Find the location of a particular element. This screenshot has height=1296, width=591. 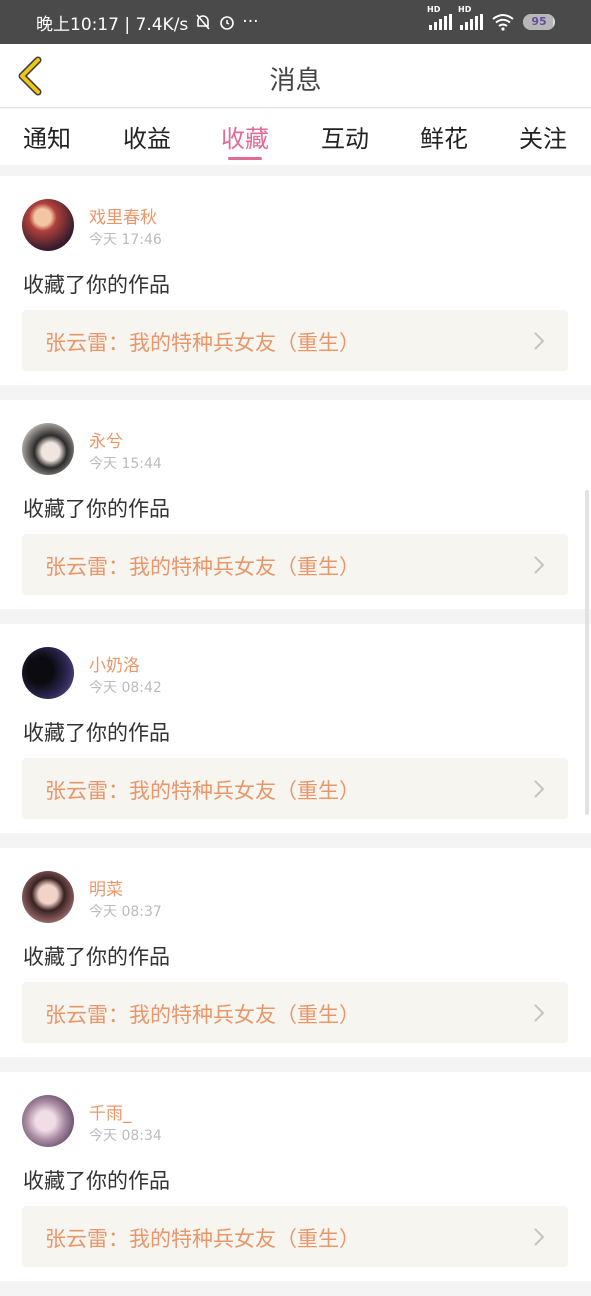

timestamp: 今天 17:46 is located at coordinates (125, 240).